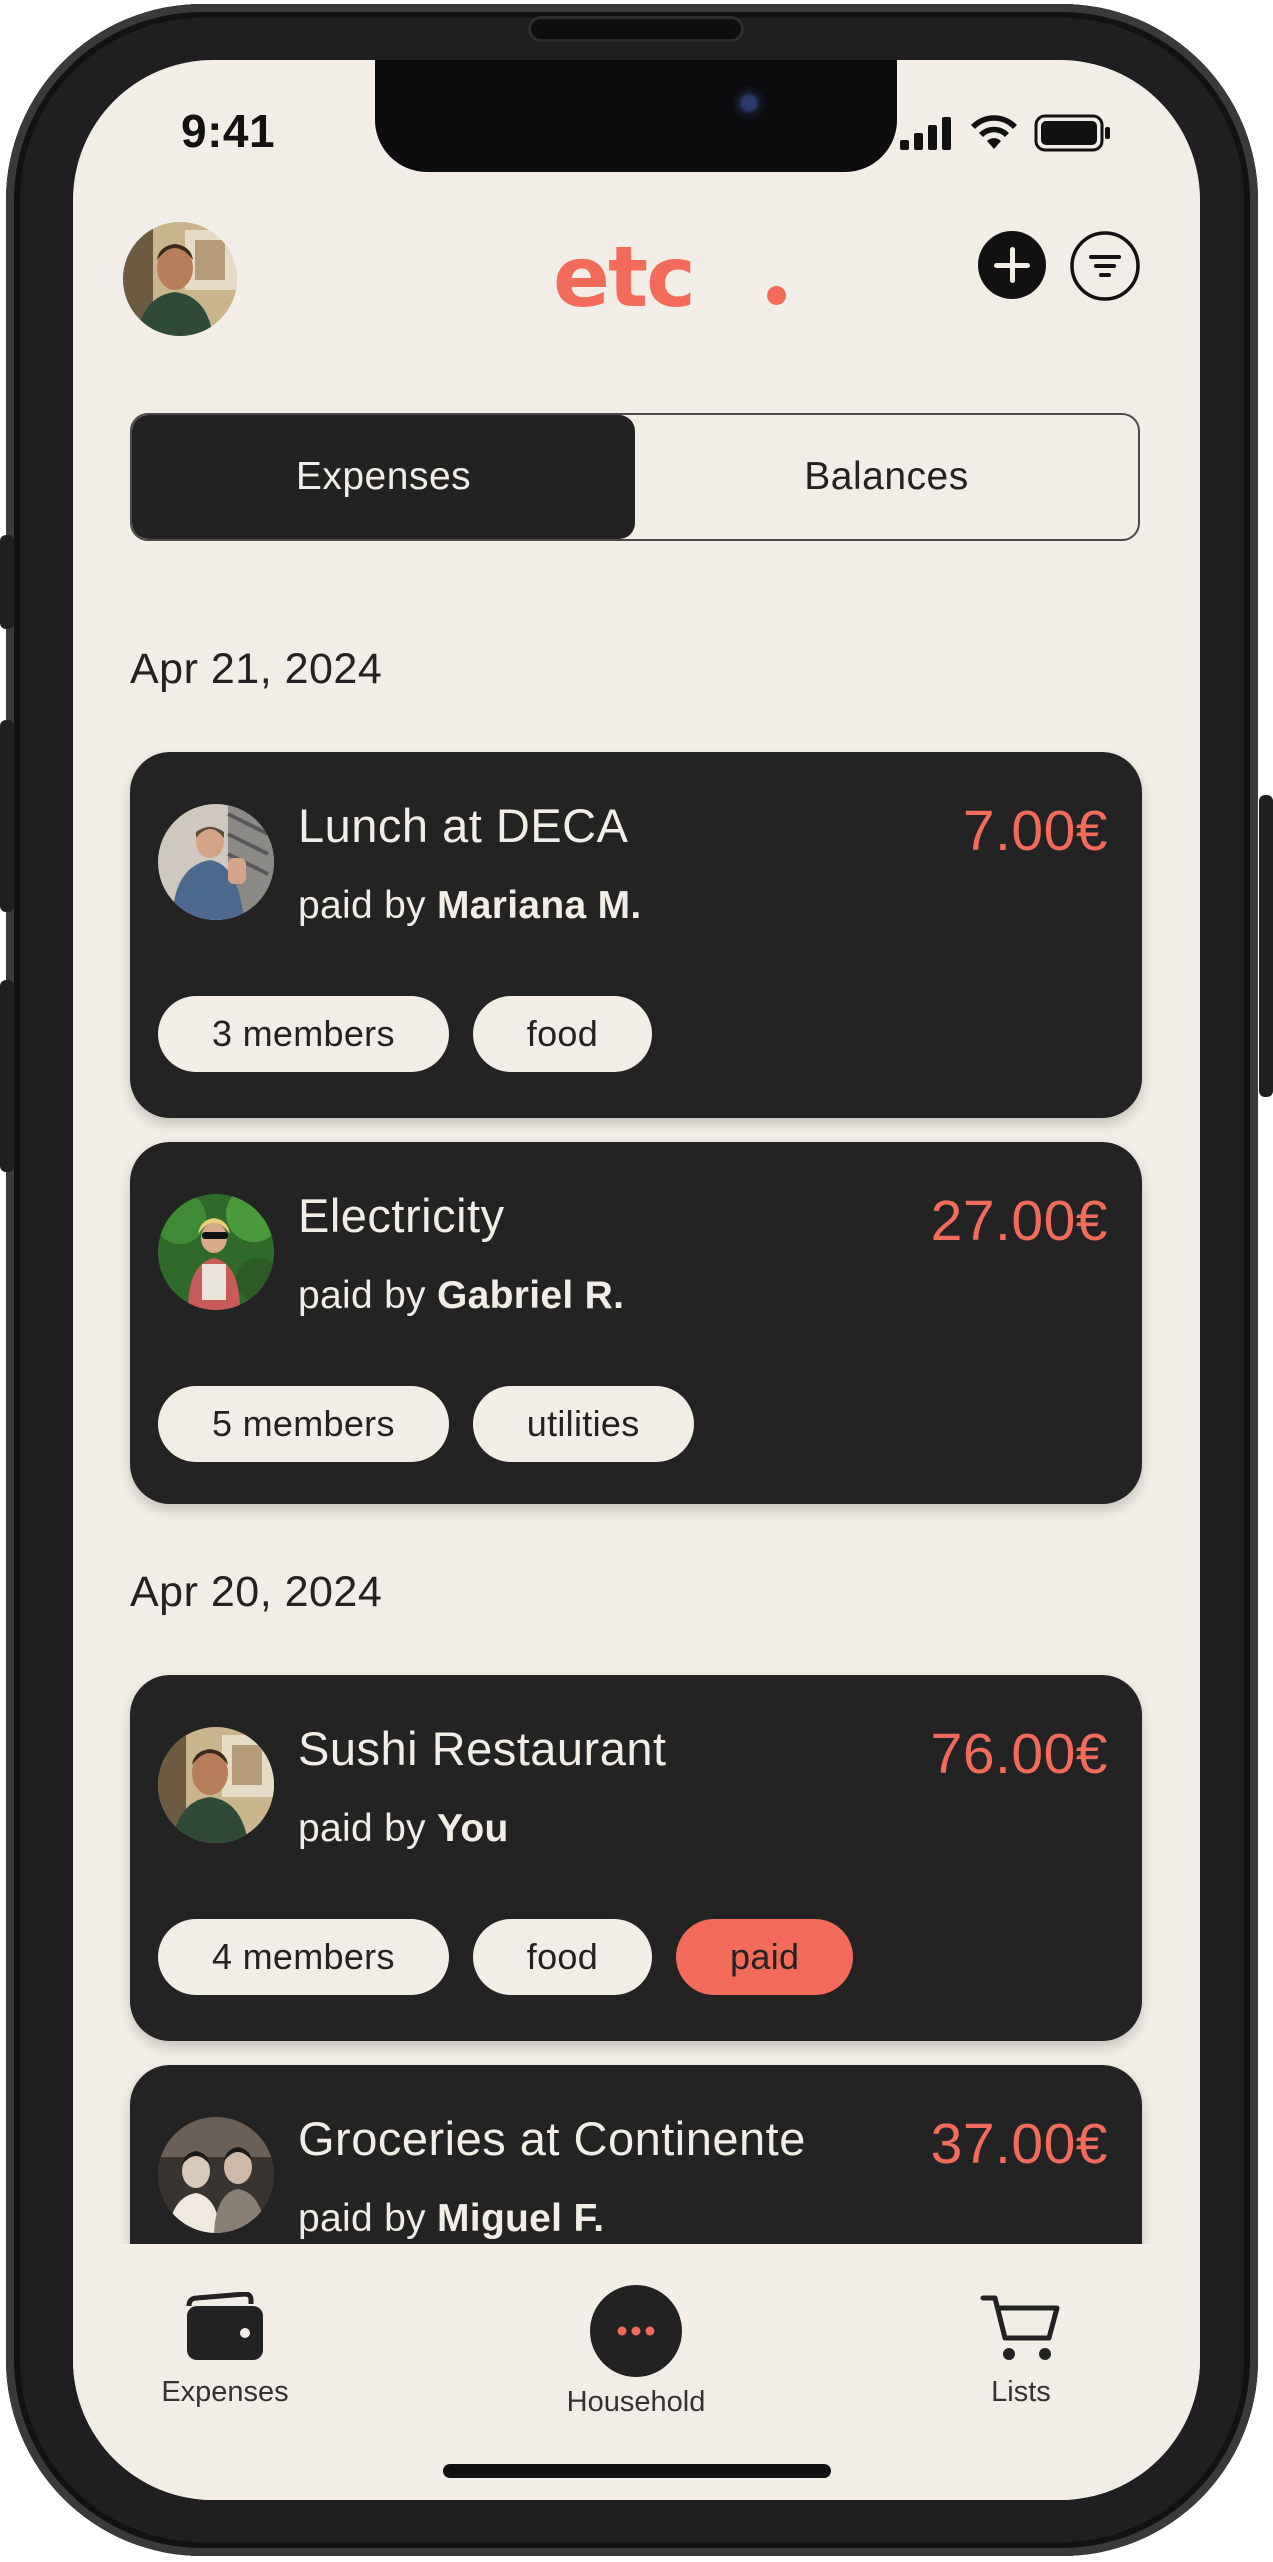 This screenshot has height=2562, width=1273. What do you see at coordinates (994, 132) in the screenshot?
I see `wifi-icon` at bounding box center [994, 132].